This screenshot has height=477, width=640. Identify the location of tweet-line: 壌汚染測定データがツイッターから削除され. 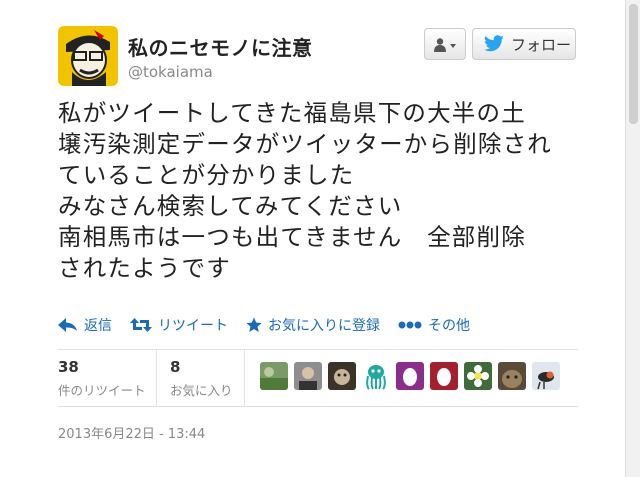
(305, 144).